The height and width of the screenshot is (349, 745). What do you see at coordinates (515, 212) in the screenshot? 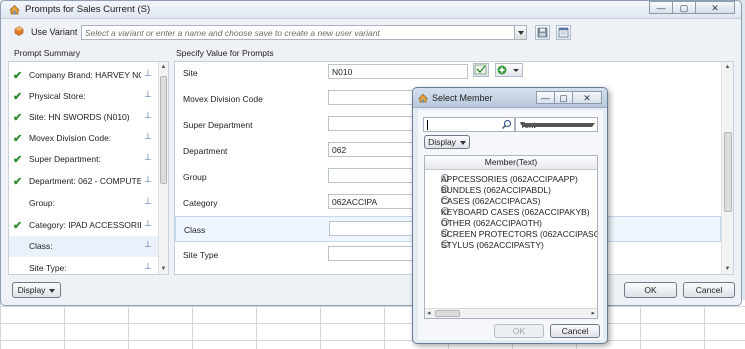
I see `member-label: KEYBOARD CASES (062ACCIPAKYB)` at bounding box center [515, 212].